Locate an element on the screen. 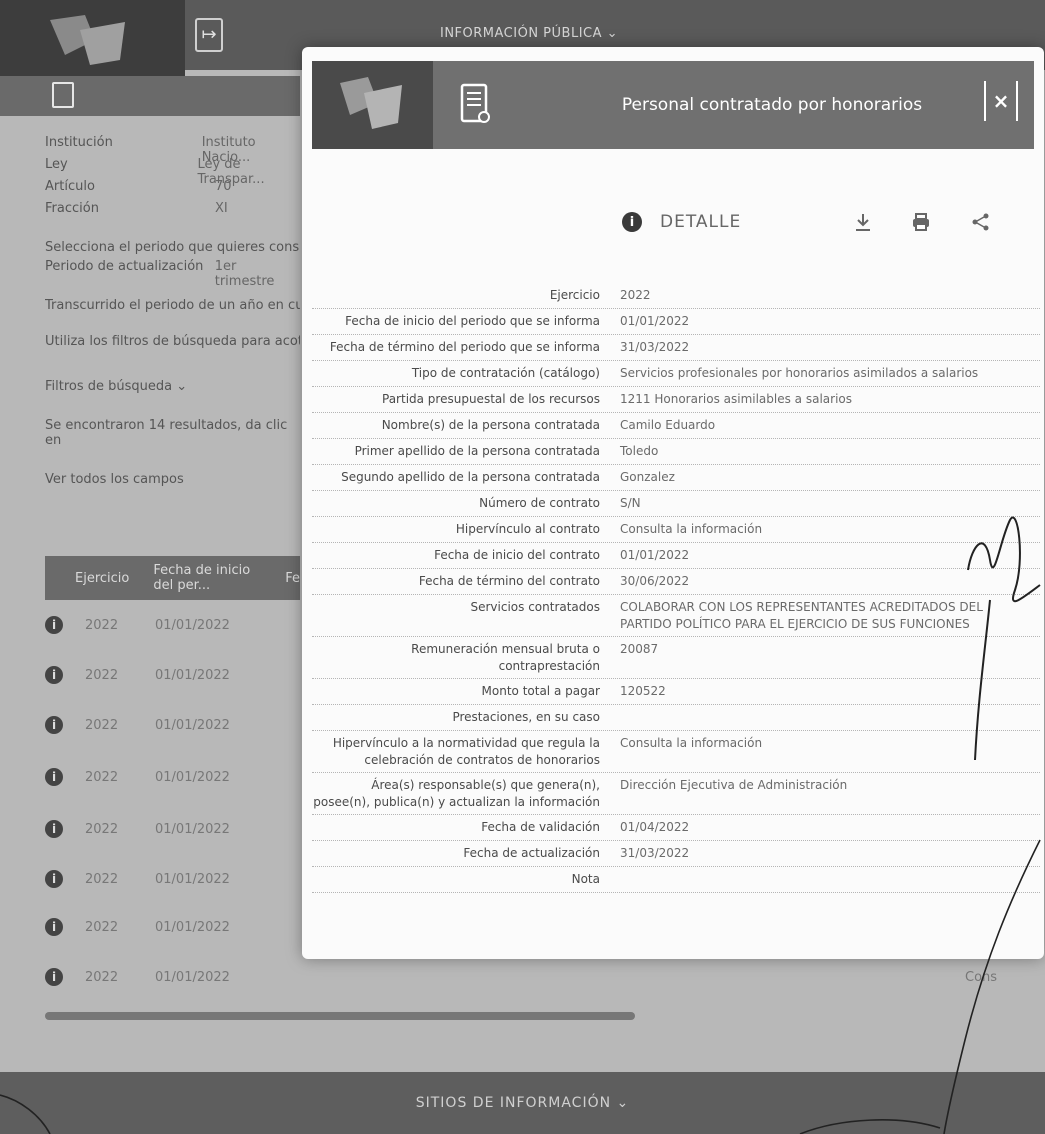  detail-label: Fecha de actualización is located at coordinates (531, 853).